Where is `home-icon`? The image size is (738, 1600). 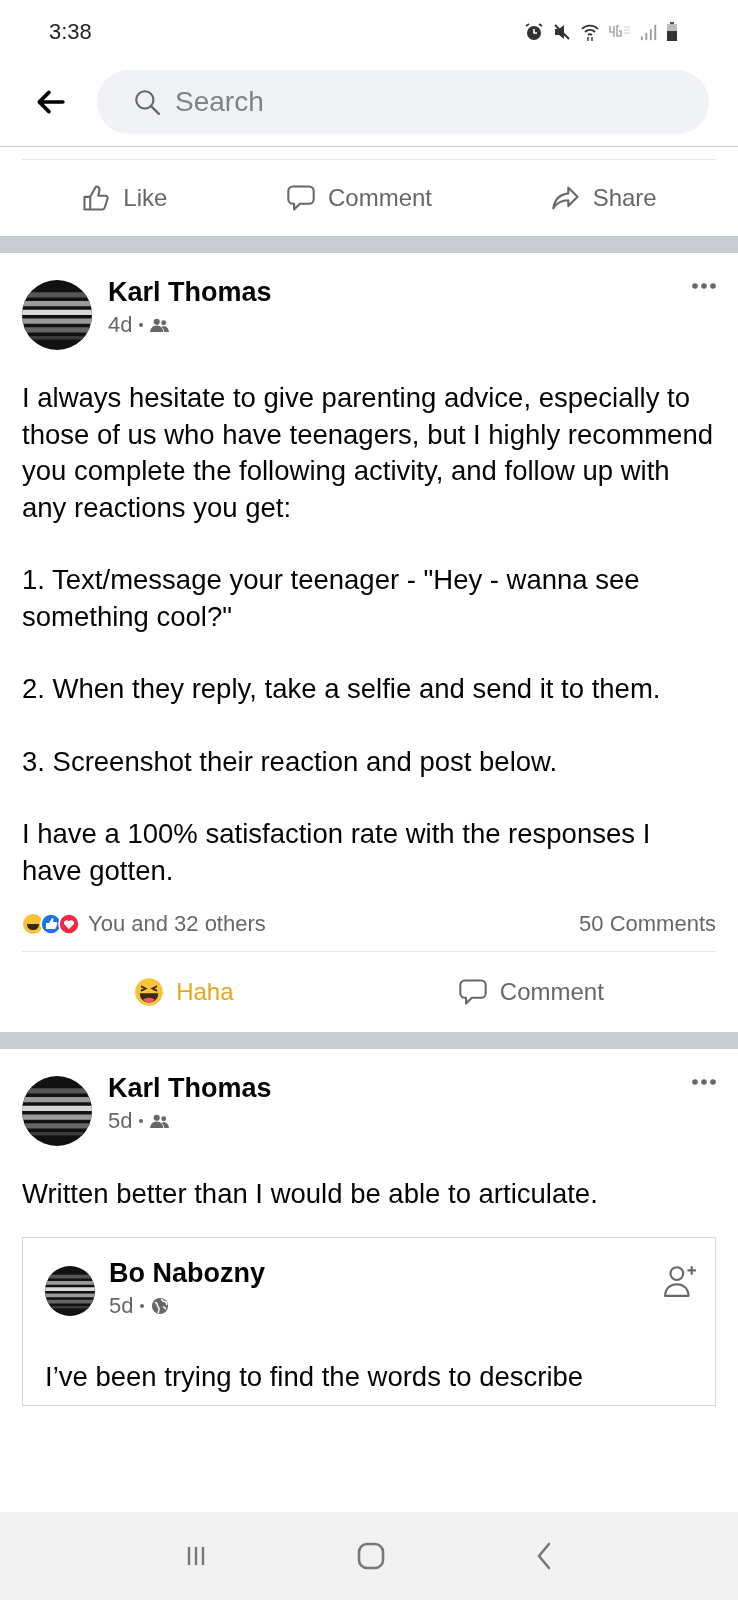
home-icon is located at coordinates (371, 1556).